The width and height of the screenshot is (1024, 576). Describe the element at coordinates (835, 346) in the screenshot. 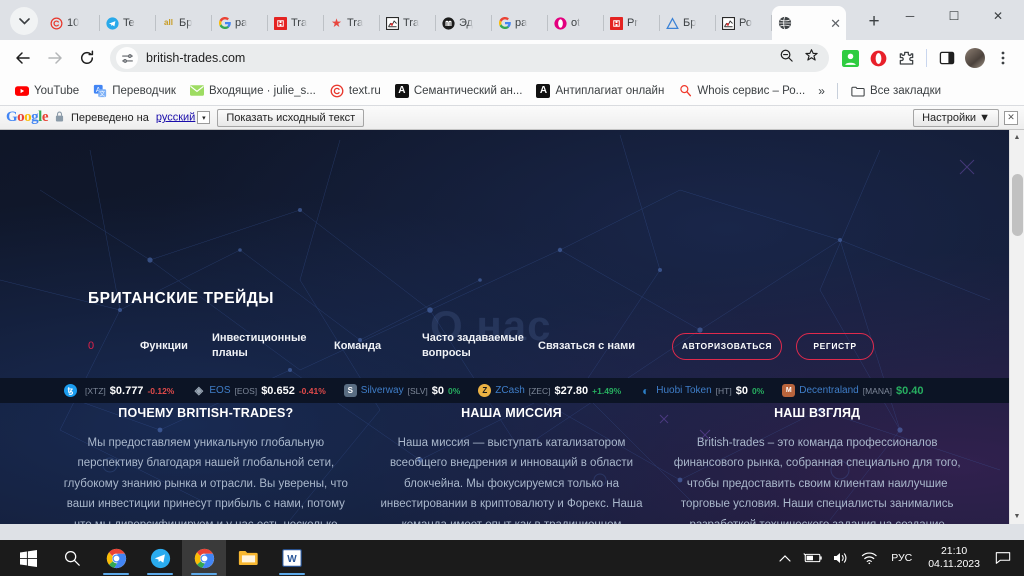

I see `register-button: РЕГИСТР` at that location.